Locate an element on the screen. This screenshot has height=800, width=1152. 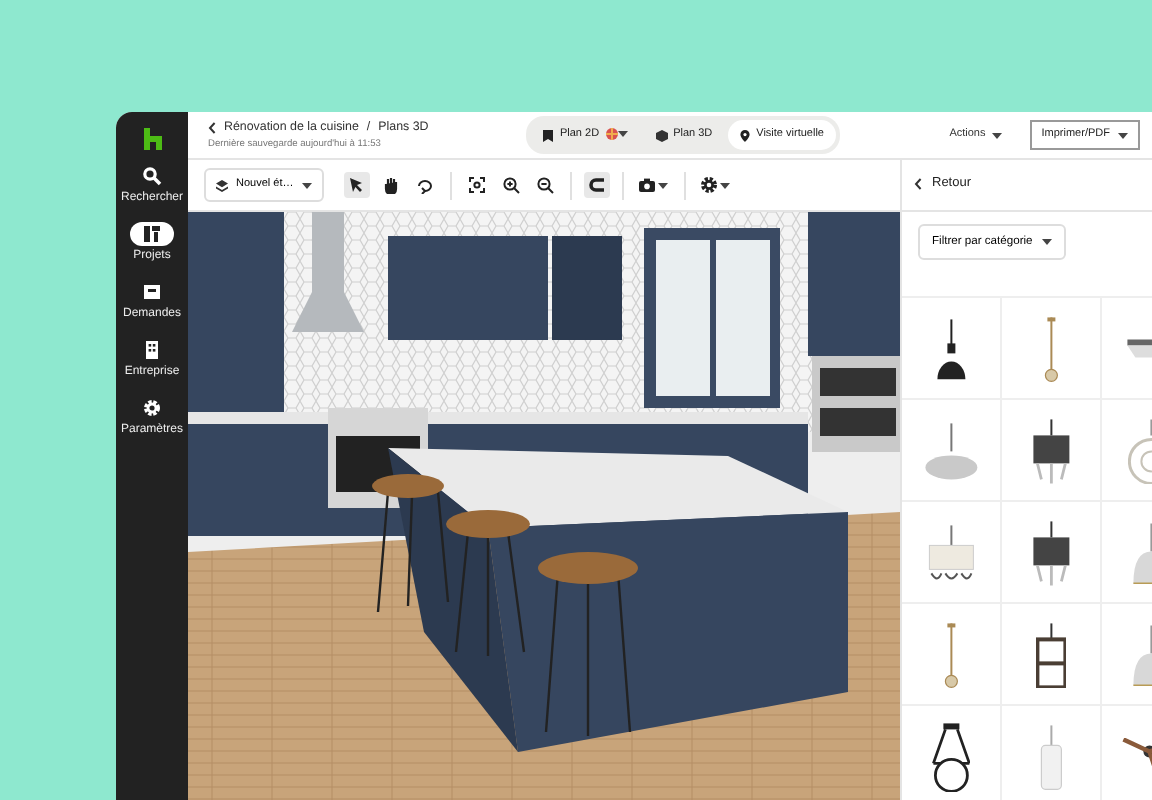
gear-icon is located at coordinates (709, 185).